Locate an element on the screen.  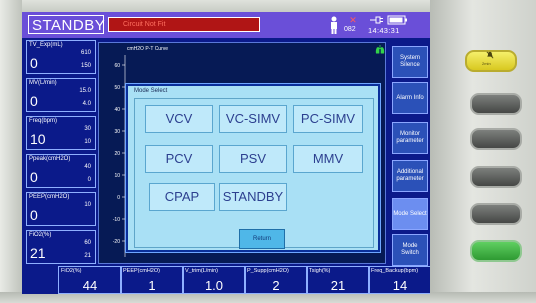
setting-label: Freq_Backup(bpm) is located at coordinates (395, 271).